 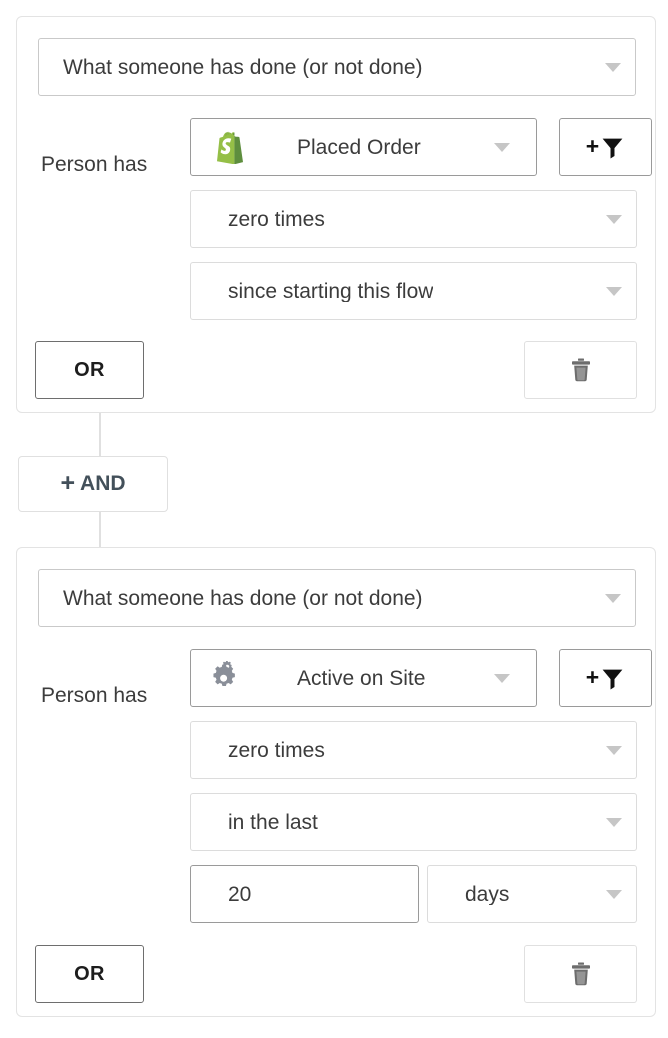 What do you see at coordinates (413, 822) in the screenshot?
I see `timeframe-select-2: in the last` at bounding box center [413, 822].